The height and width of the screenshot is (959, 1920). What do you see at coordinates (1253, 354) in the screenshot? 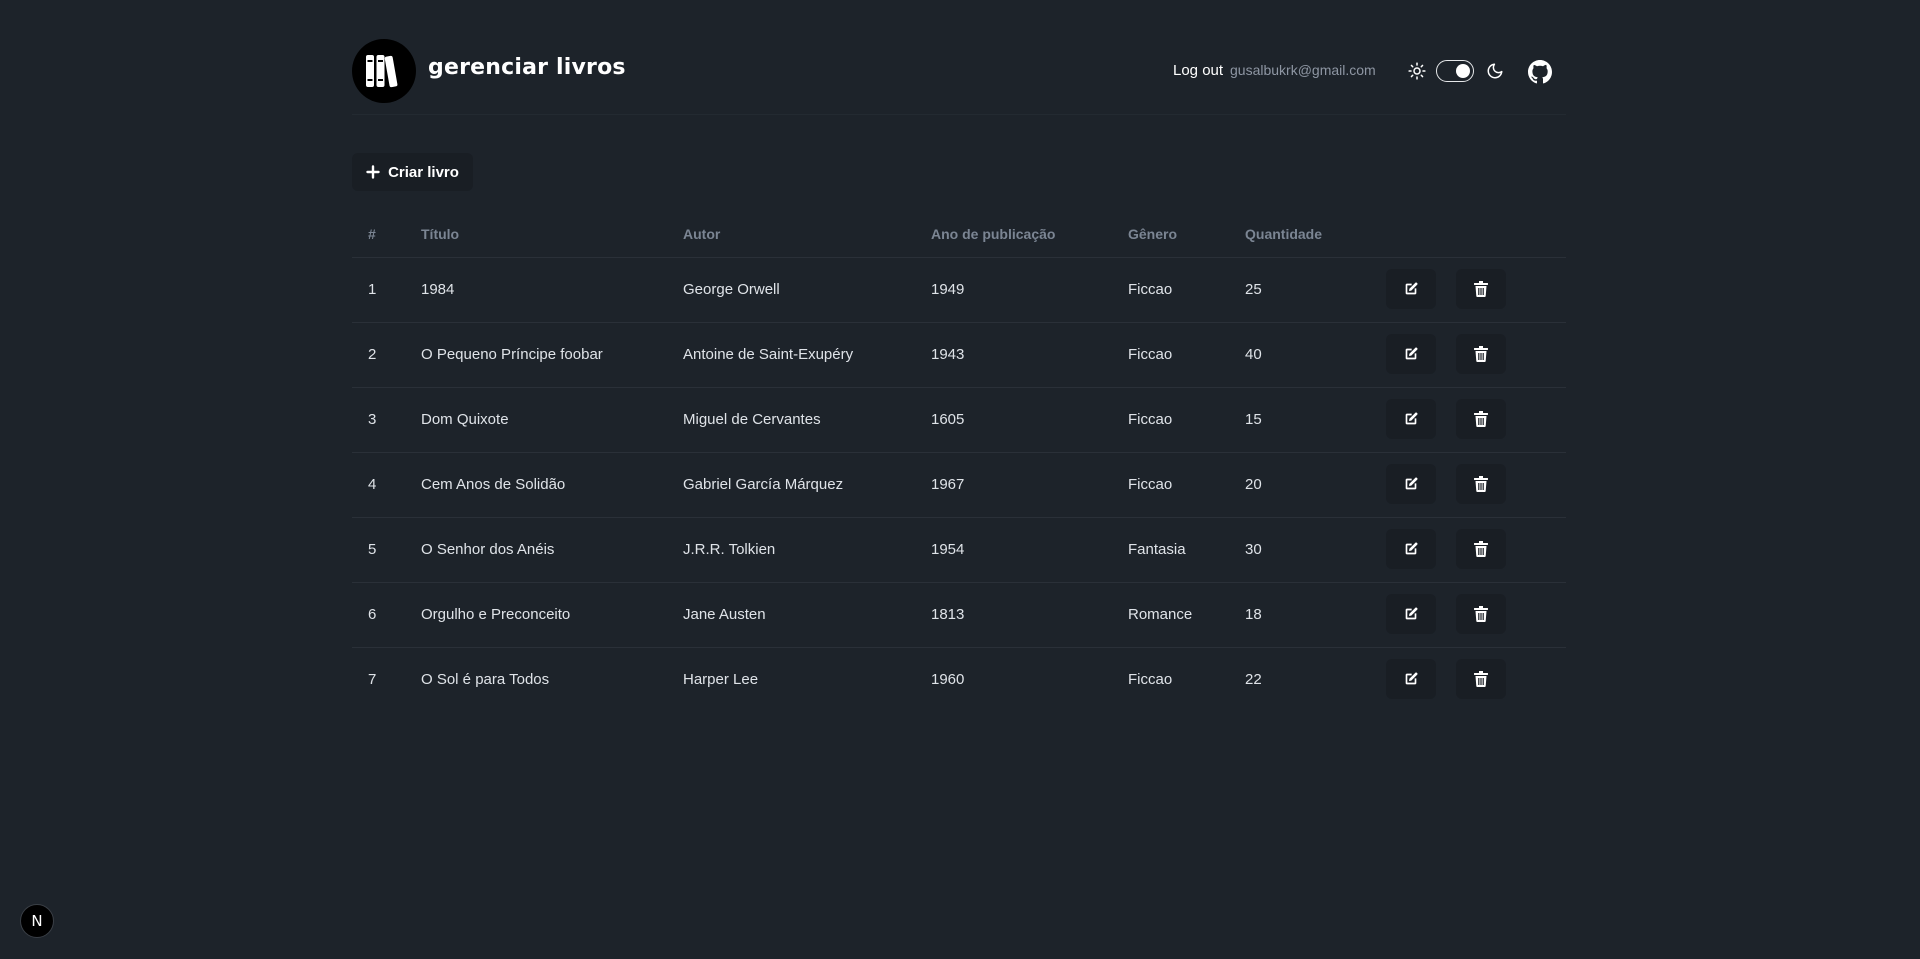
I see `book-quantity: 40` at bounding box center [1253, 354].